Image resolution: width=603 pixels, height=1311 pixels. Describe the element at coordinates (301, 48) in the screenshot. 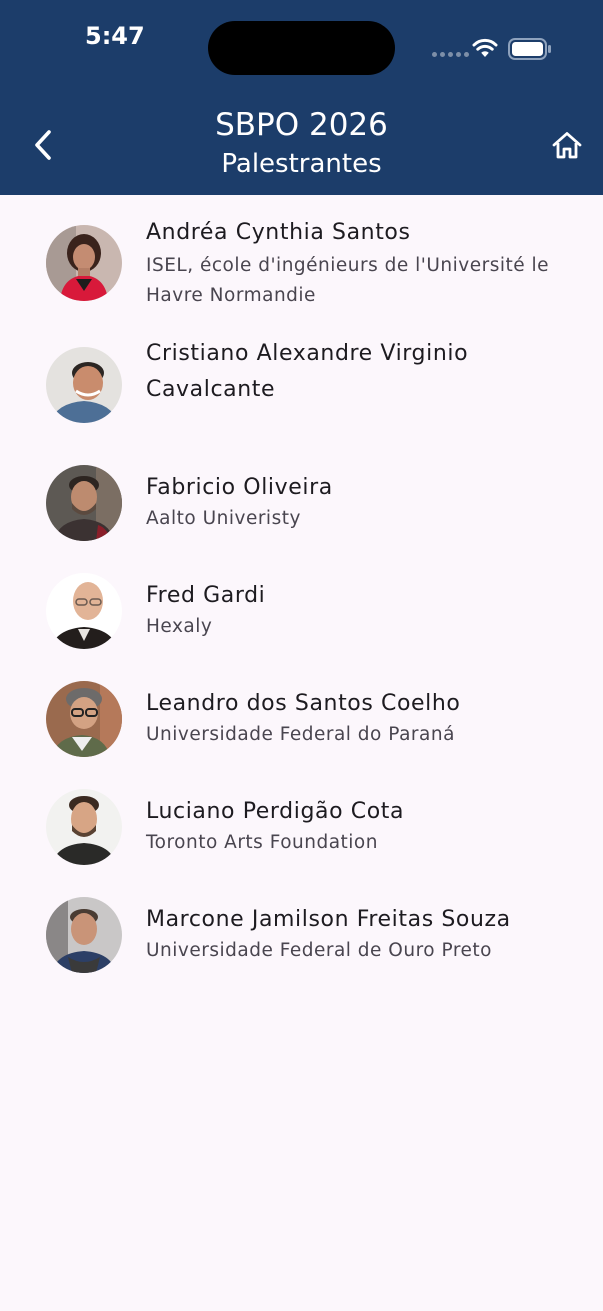

I see `dynamic-island` at that location.